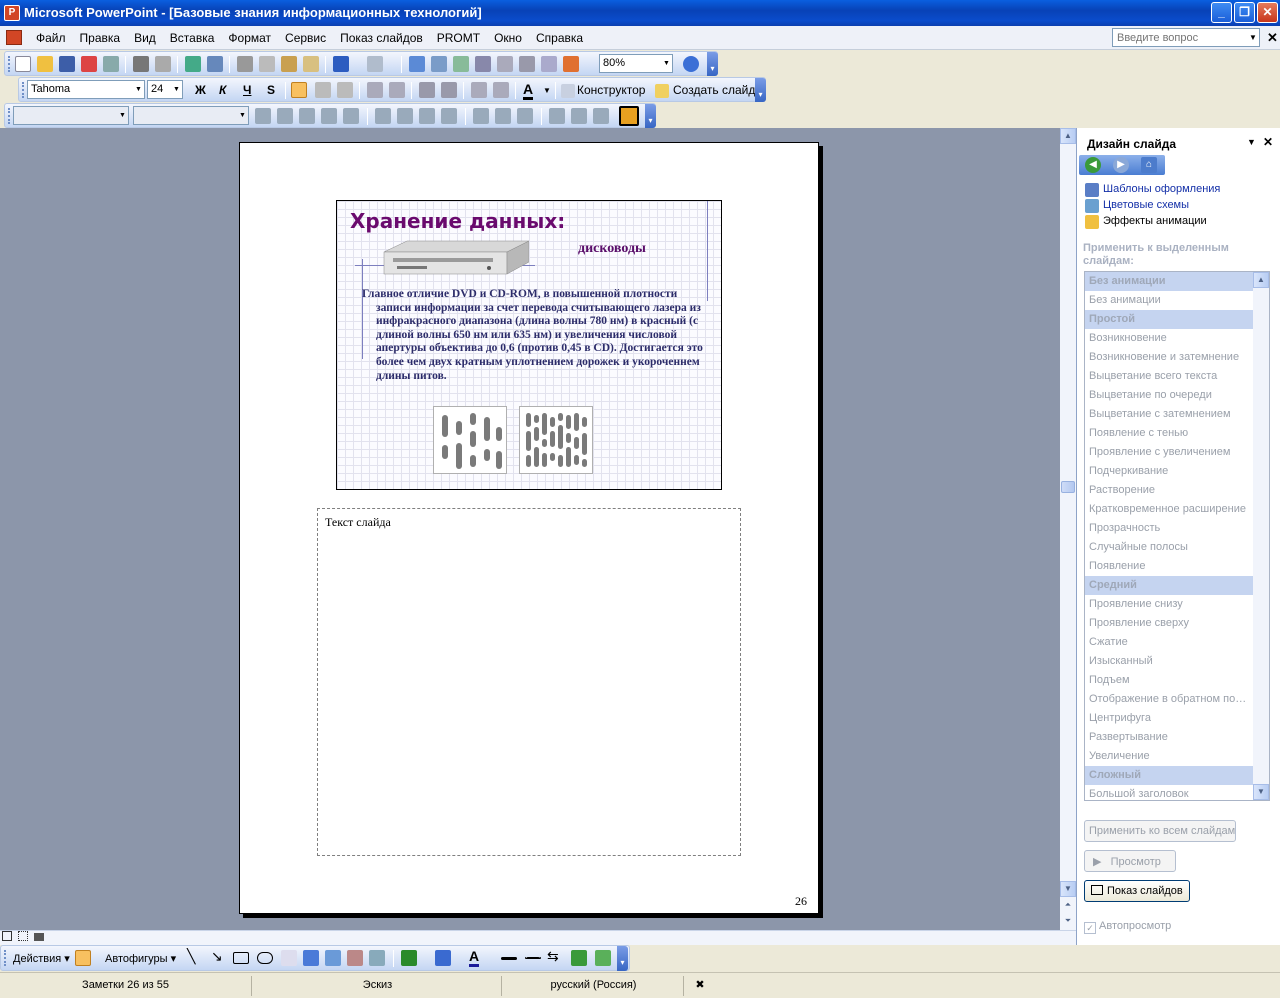 The image size is (1280, 998). What do you see at coordinates (1093, 165) in the screenshot?
I see `back-icon: ◀` at bounding box center [1093, 165].